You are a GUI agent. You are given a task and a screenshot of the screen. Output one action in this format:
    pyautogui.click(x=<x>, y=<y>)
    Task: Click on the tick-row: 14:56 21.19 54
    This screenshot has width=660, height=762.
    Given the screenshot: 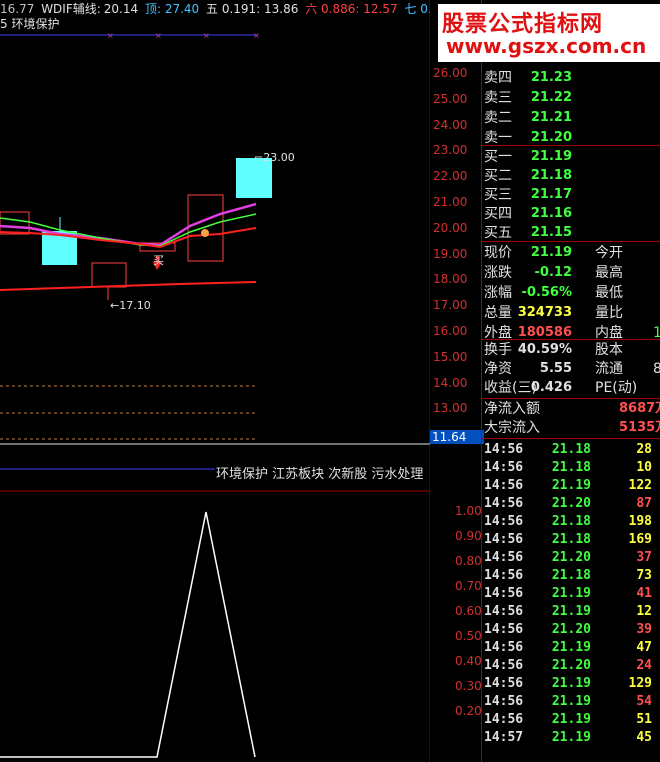 What is the action you would take?
    pyautogui.click(x=570, y=702)
    